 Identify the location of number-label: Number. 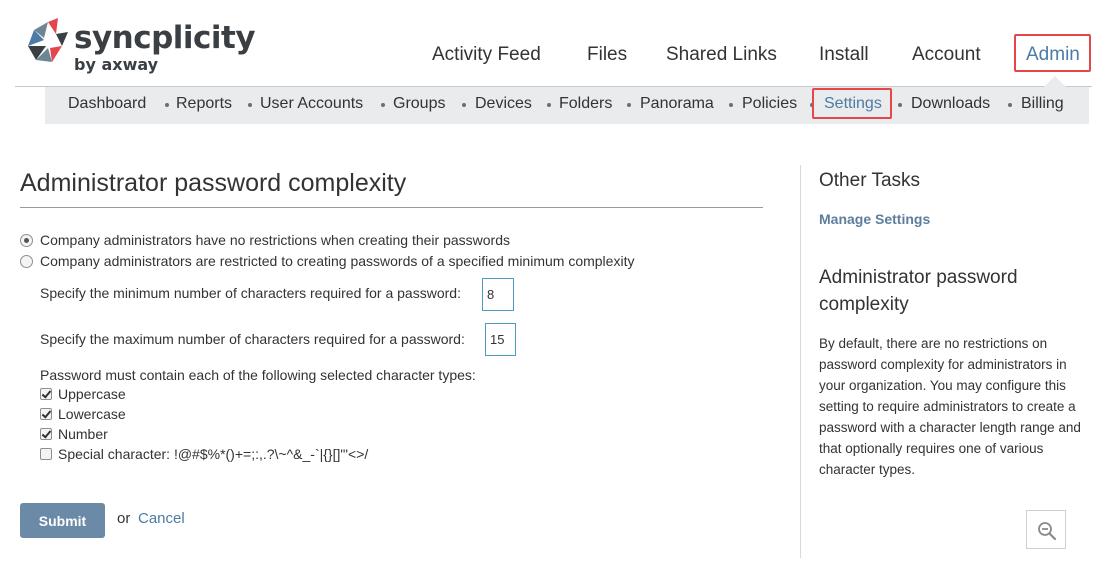
(83, 434).